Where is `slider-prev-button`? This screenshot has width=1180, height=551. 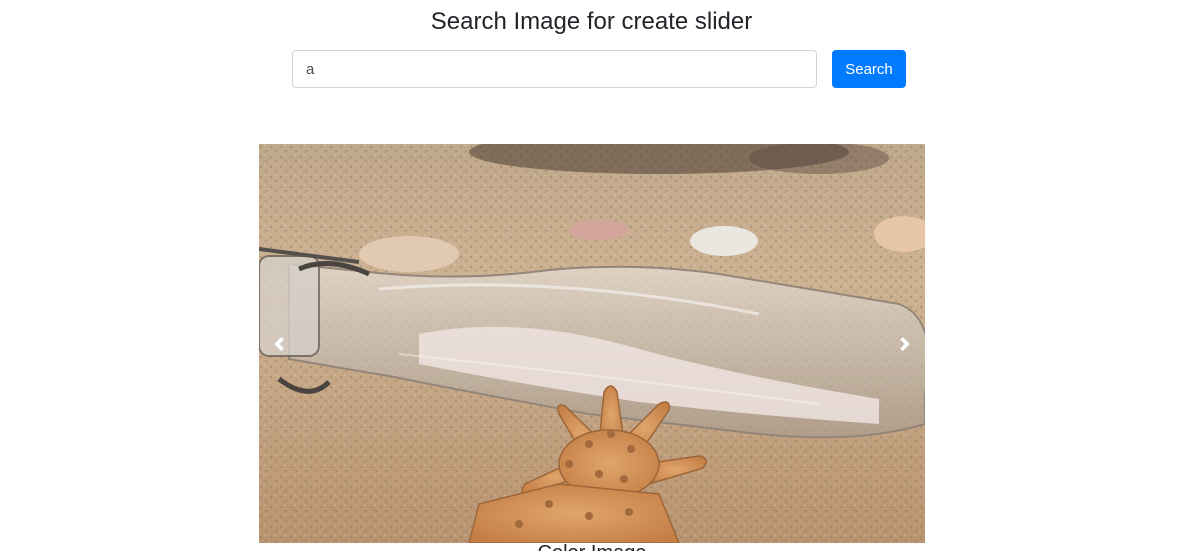 slider-prev-button is located at coordinates (279, 343).